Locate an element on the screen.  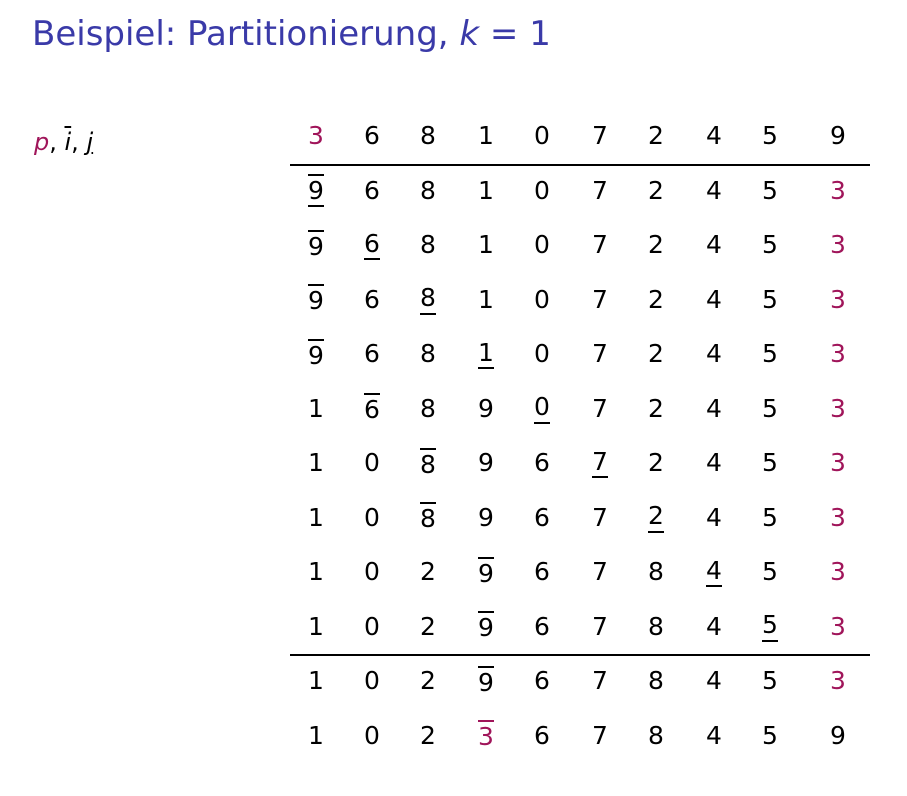
legend-pivot: p is located at coordinates (42, 142).